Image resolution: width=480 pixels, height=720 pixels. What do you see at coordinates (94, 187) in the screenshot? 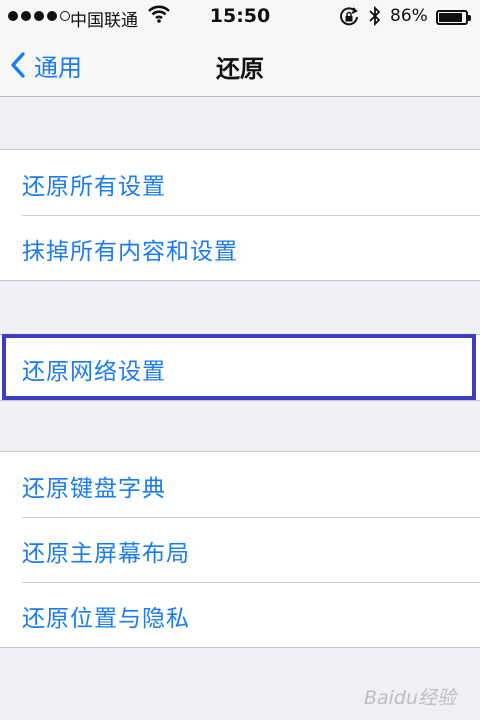
I see `row-label: 还原所有设置` at bounding box center [94, 187].